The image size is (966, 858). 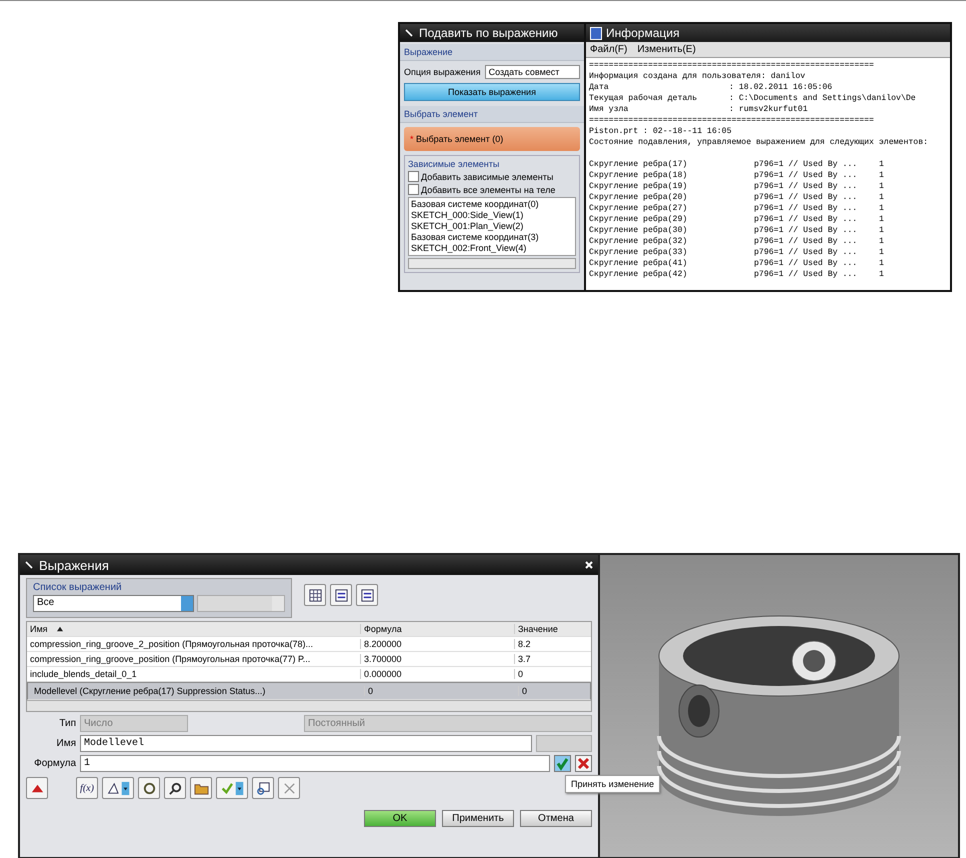 What do you see at coordinates (193, 629) in the screenshot?
I see `column-header: Имя` at bounding box center [193, 629].